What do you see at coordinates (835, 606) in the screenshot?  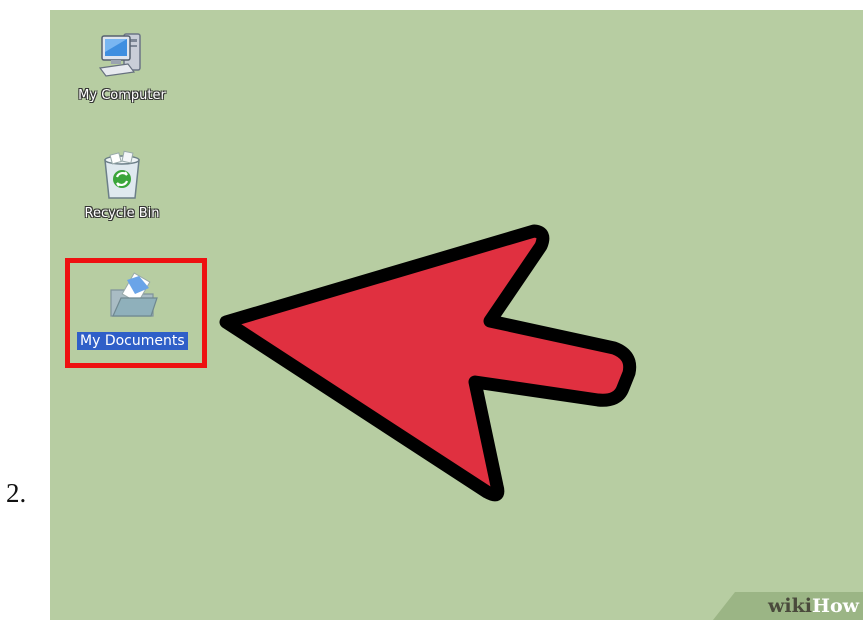 I see `watermark-how: How` at bounding box center [835, 606].